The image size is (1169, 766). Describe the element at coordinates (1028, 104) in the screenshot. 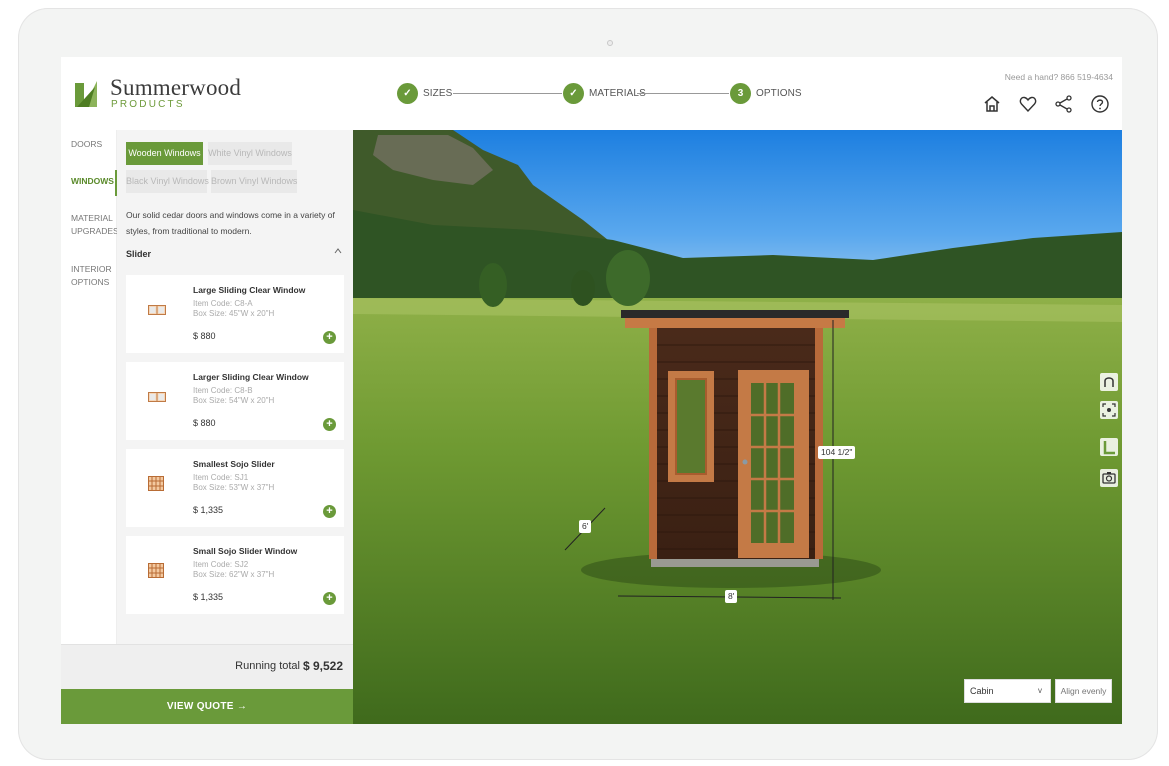

I see `heart-icon` at that location.